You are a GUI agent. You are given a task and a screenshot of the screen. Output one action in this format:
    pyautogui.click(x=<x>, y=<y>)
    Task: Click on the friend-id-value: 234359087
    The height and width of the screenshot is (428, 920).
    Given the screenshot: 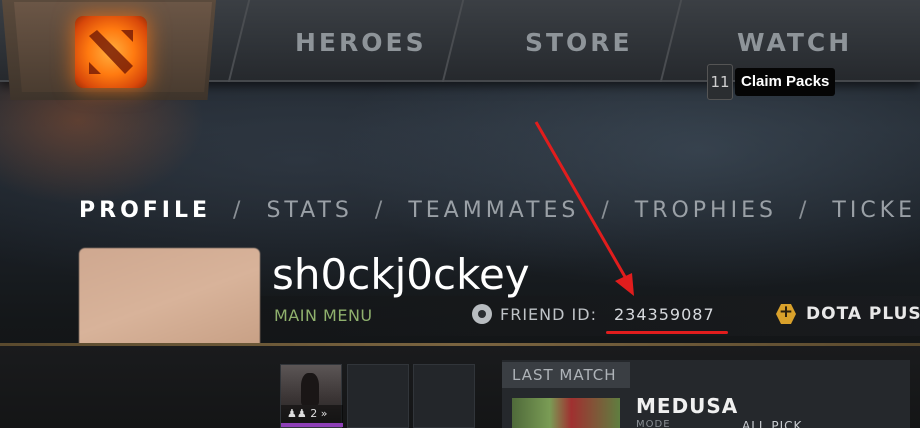 What is the action you would take?
    pyautogui.click(x=664, y=314)
    